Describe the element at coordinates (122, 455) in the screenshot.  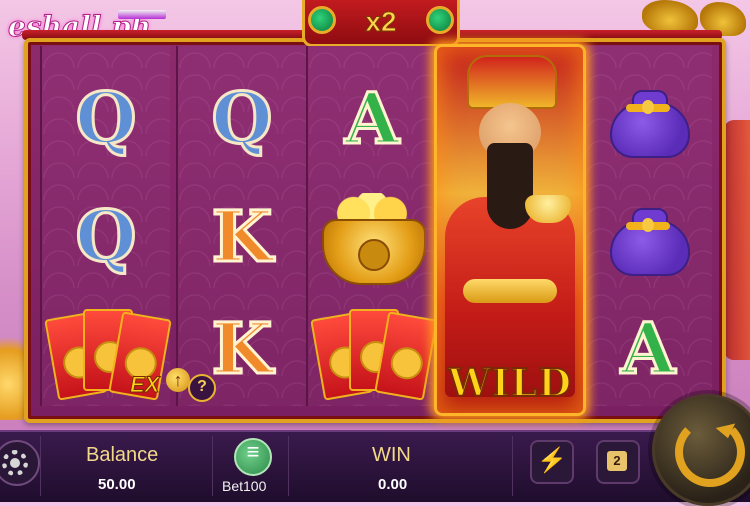
I see `balance-label: Balance` at that location.